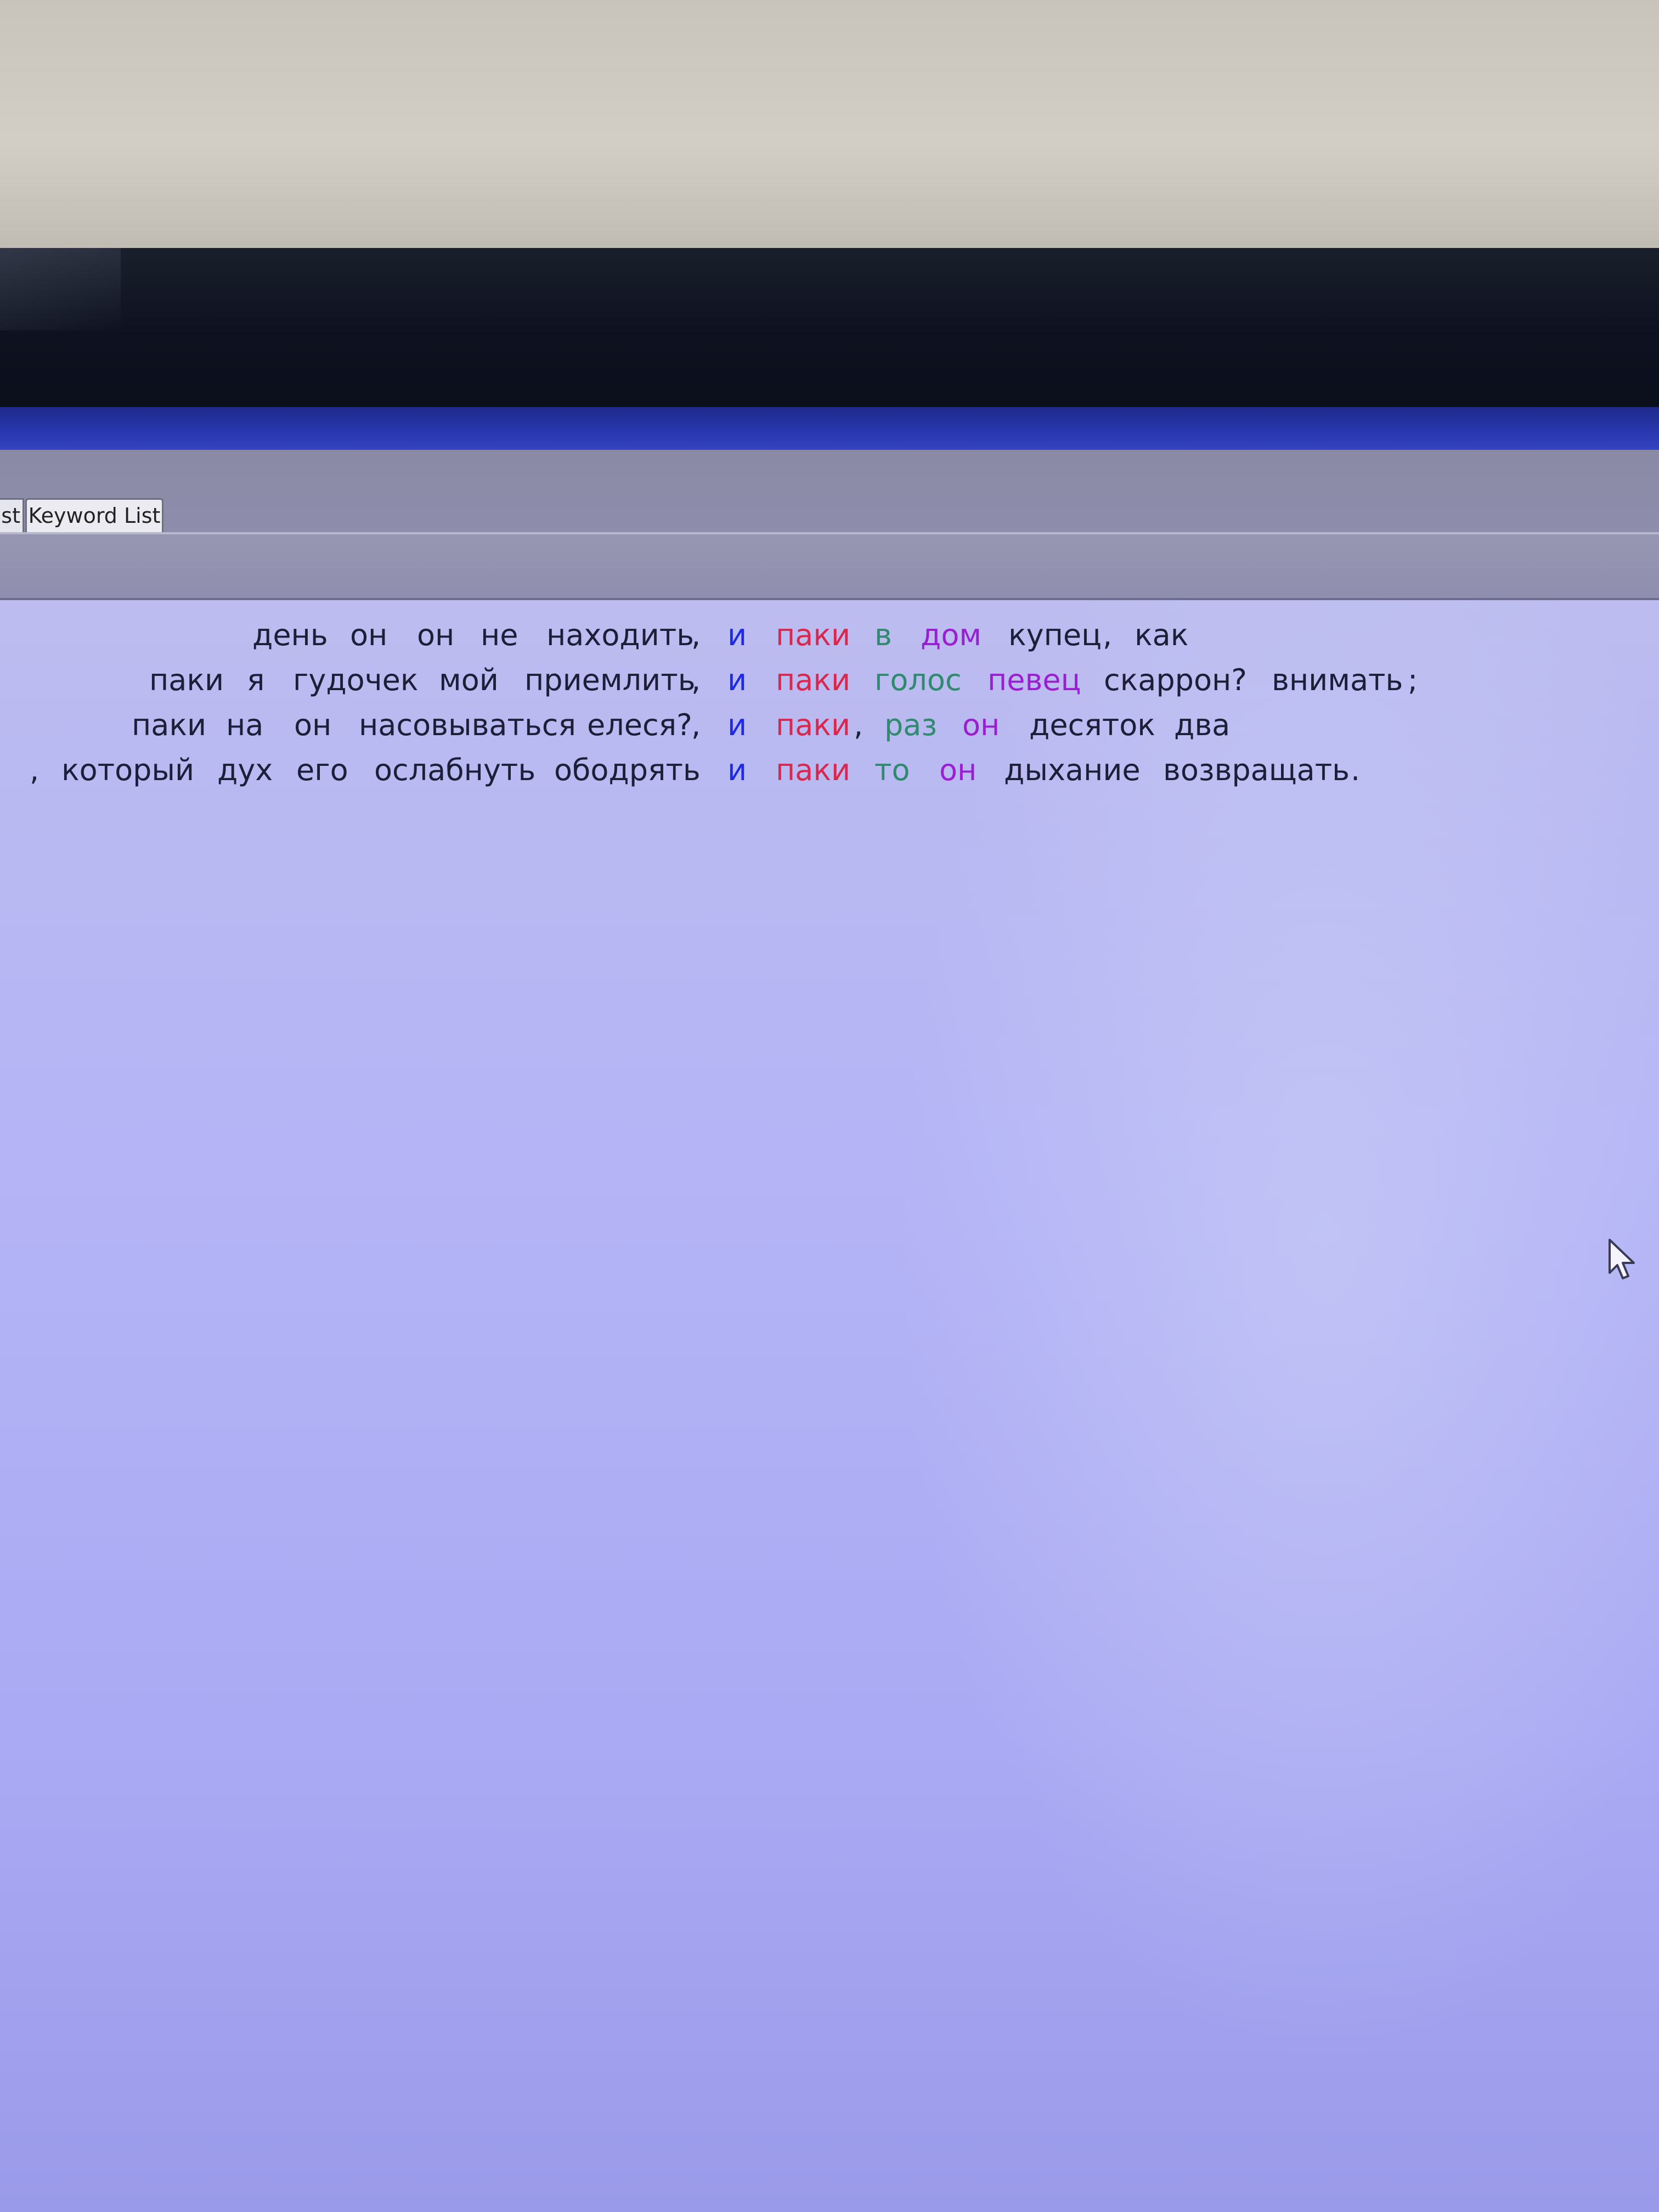  I want to click on kwic-left-token: на, so click(245, 725).